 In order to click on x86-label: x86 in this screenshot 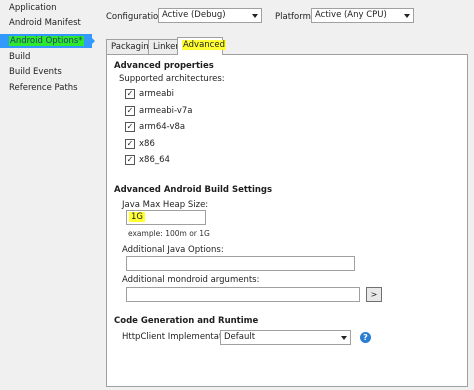, I will do `click(147, 144)`.